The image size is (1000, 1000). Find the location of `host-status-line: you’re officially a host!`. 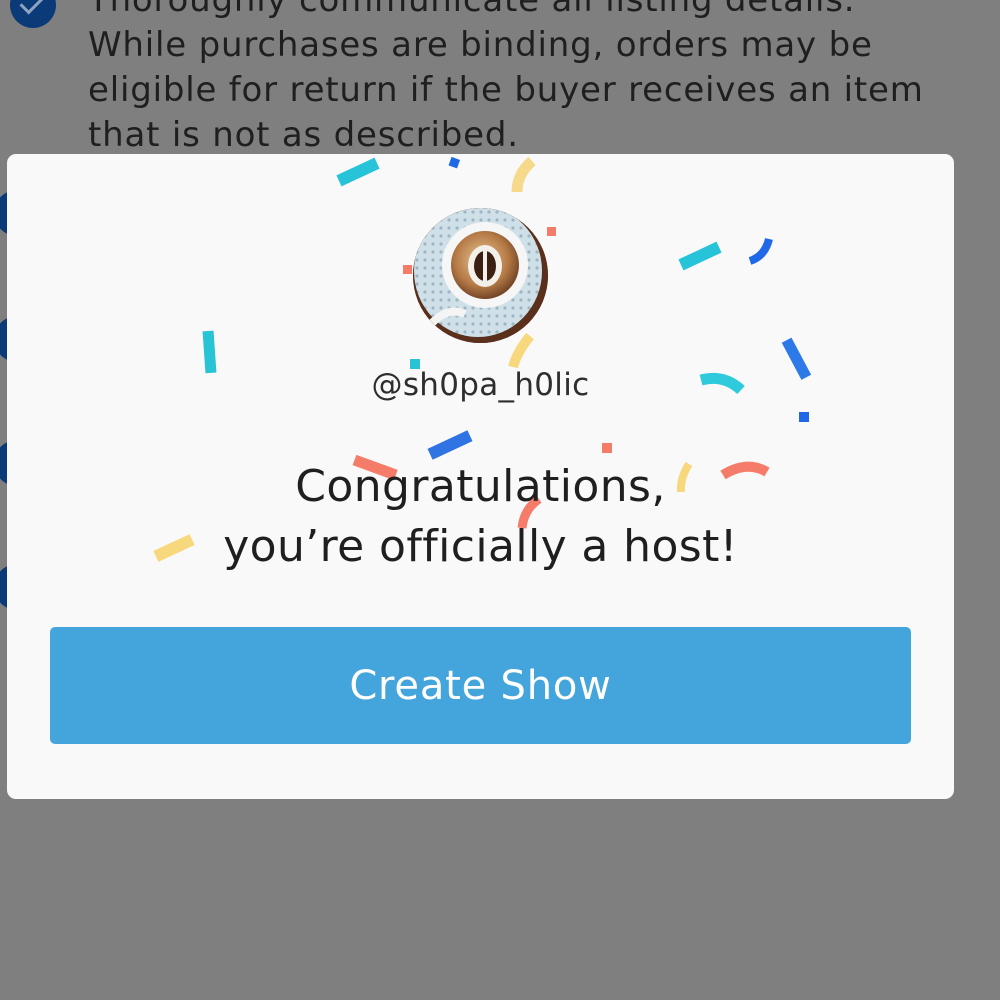

host-status-line: you’re officially a host! is located at coordinates (480, 546).